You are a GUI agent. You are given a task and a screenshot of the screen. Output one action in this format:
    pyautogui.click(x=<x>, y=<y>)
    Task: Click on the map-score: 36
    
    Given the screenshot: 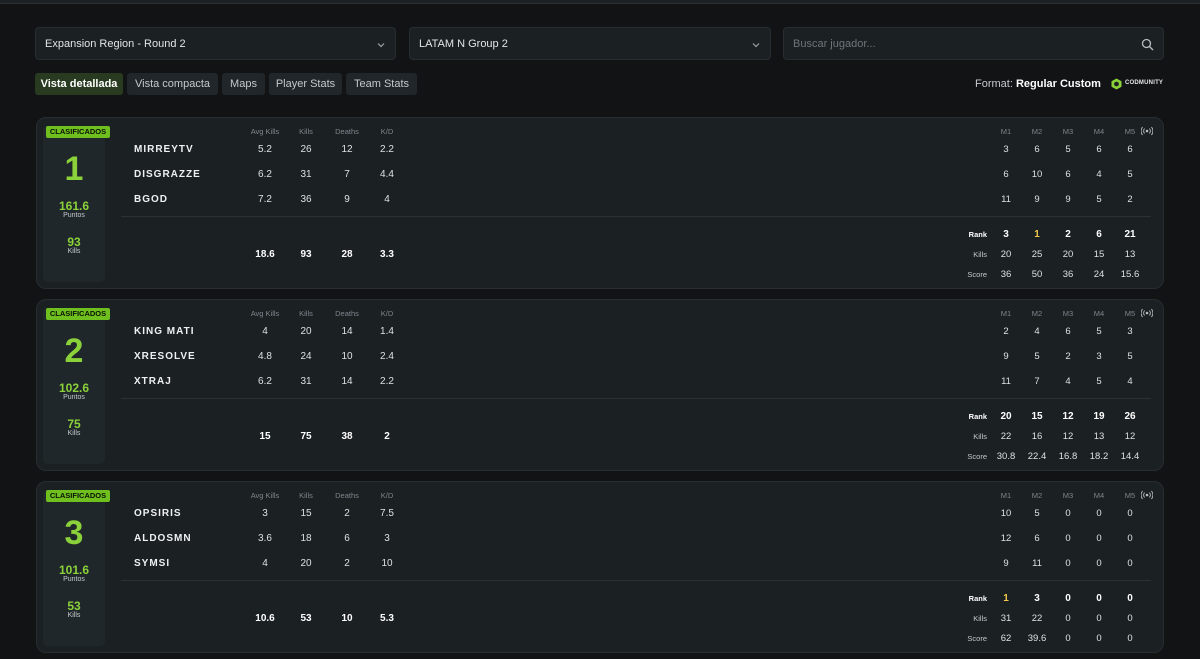 What is the action you would take?
    pyautogui.click(x=1068, y=274)
    